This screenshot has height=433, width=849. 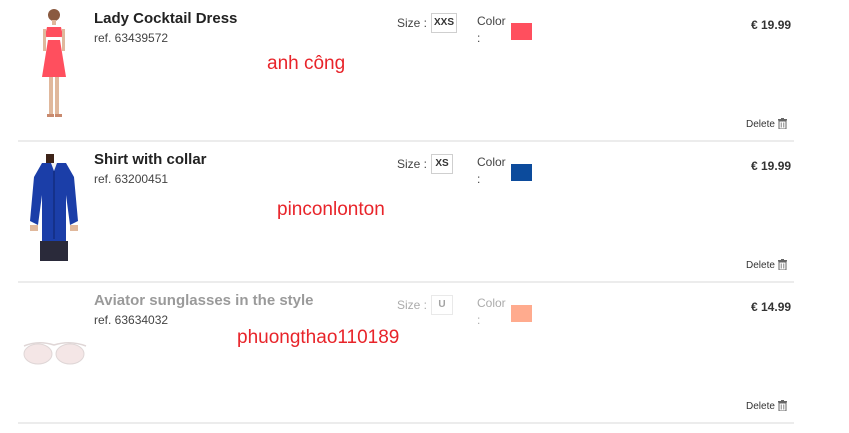 What do you see at coordinates (131, 38) in the screenshot?
I see `product-ref: ref. 63439572` at bounding box center [131, 38].